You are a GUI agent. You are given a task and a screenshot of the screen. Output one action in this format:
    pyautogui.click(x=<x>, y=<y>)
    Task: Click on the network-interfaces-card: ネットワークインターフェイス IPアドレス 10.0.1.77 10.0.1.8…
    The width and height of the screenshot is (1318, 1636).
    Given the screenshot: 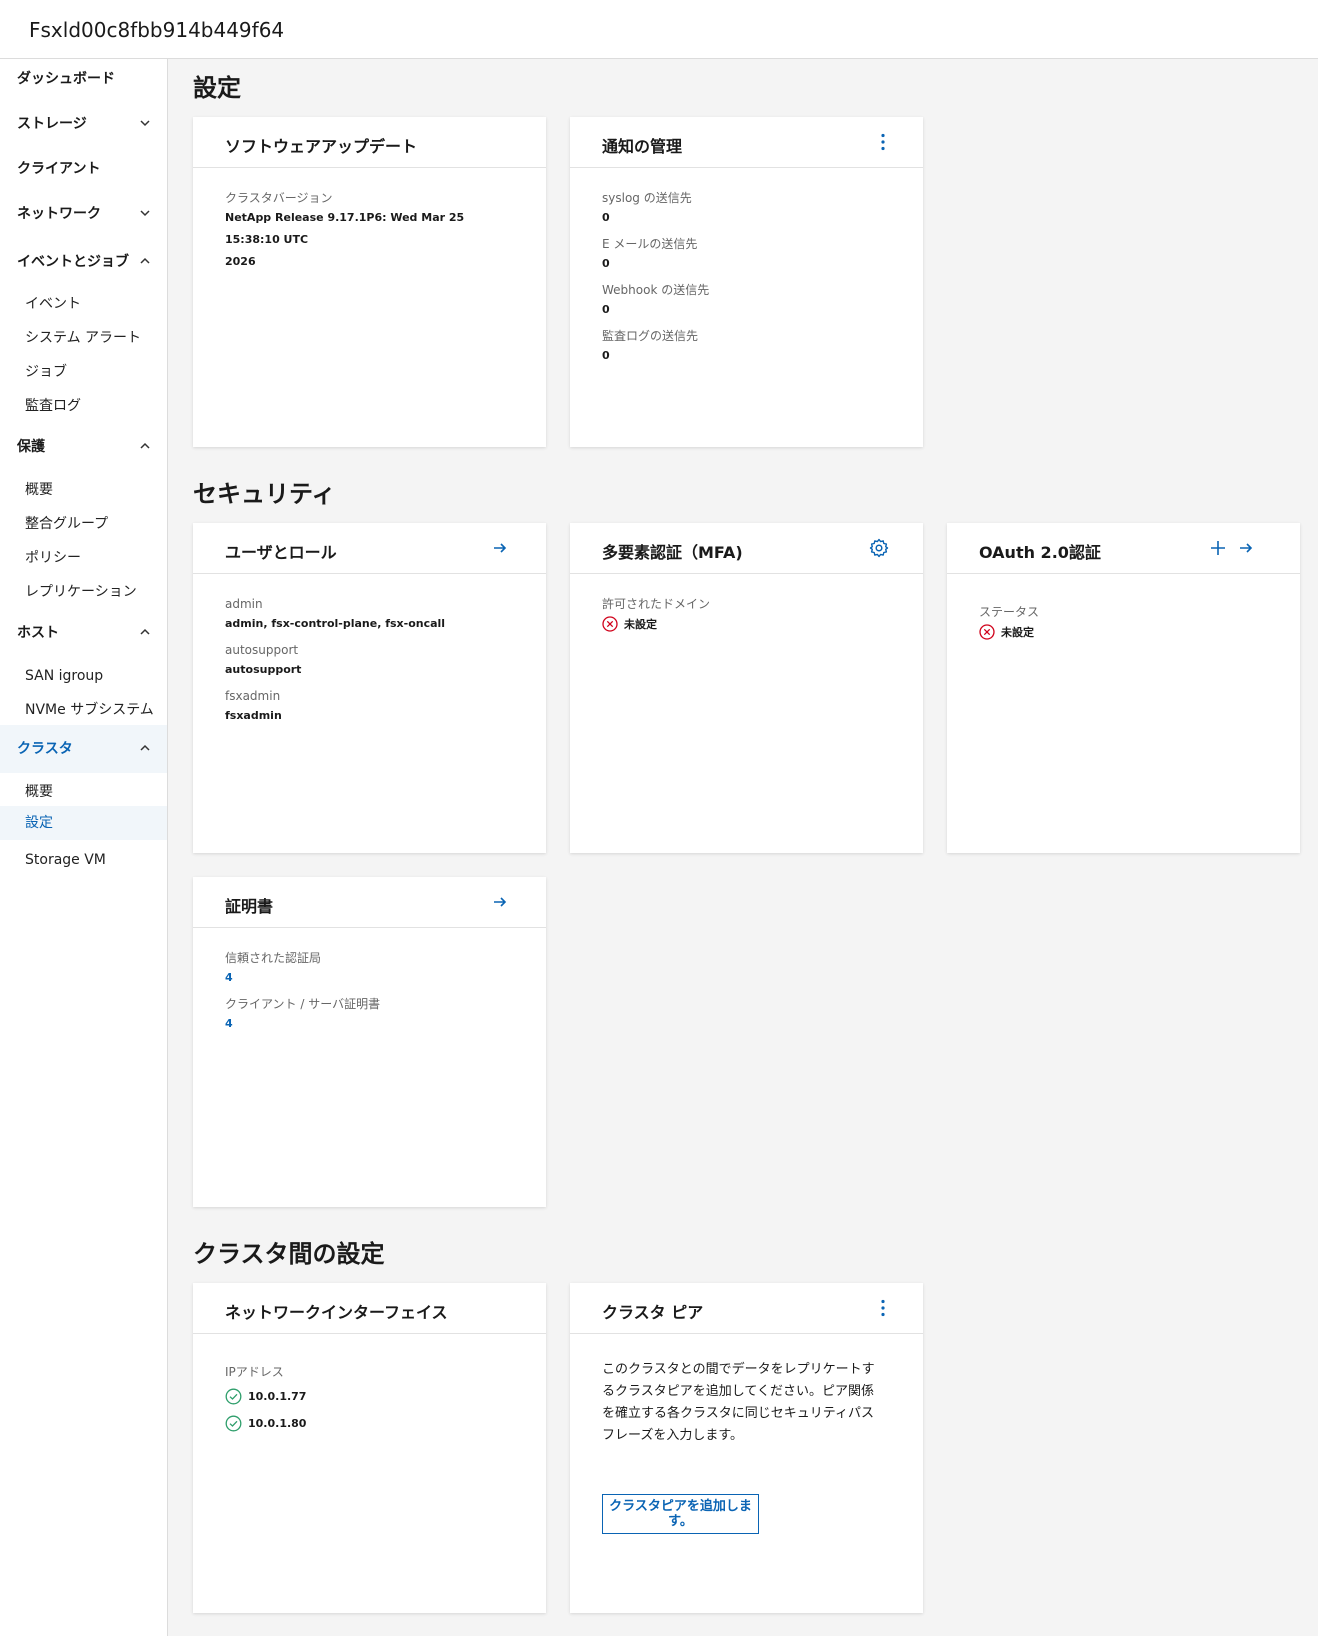 What is the action you would take?
    pyautogui.click(x=369, y=1448)
    